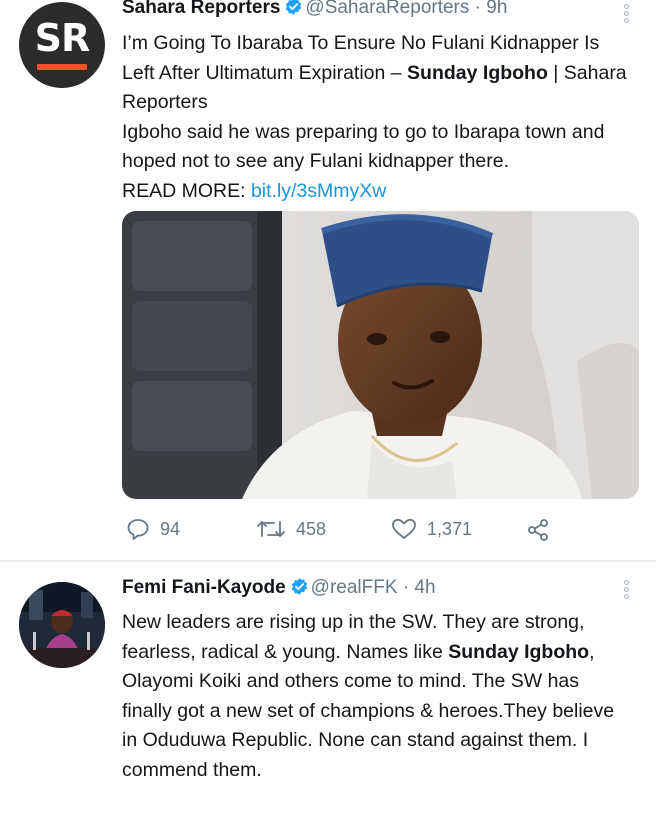 The height and width of the screenshot is (820, 656). What do you see at coordinates (424, 587) in the screenshot?
I see `timestamp: 4h` at bounding box center [424, 587].